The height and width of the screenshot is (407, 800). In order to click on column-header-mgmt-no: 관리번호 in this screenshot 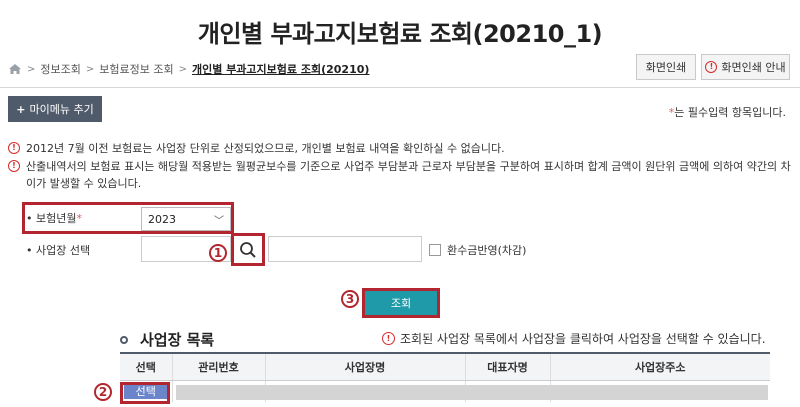, I will do `click(219, 367)`.